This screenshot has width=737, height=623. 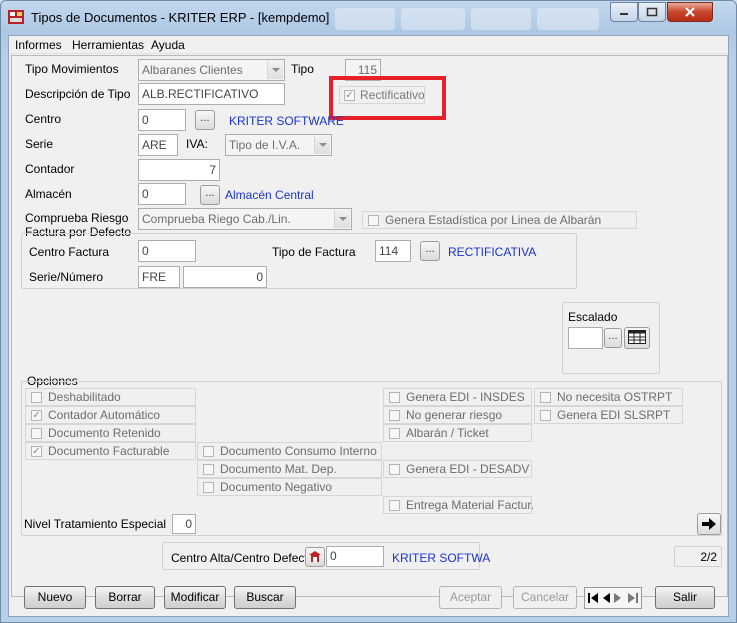 What do you see at coordinates (608, 415) in the screenshot?
I see `option-genera-edi-slsrpt: Genera EDI SLSRPT` at bounding box center [608, 415].